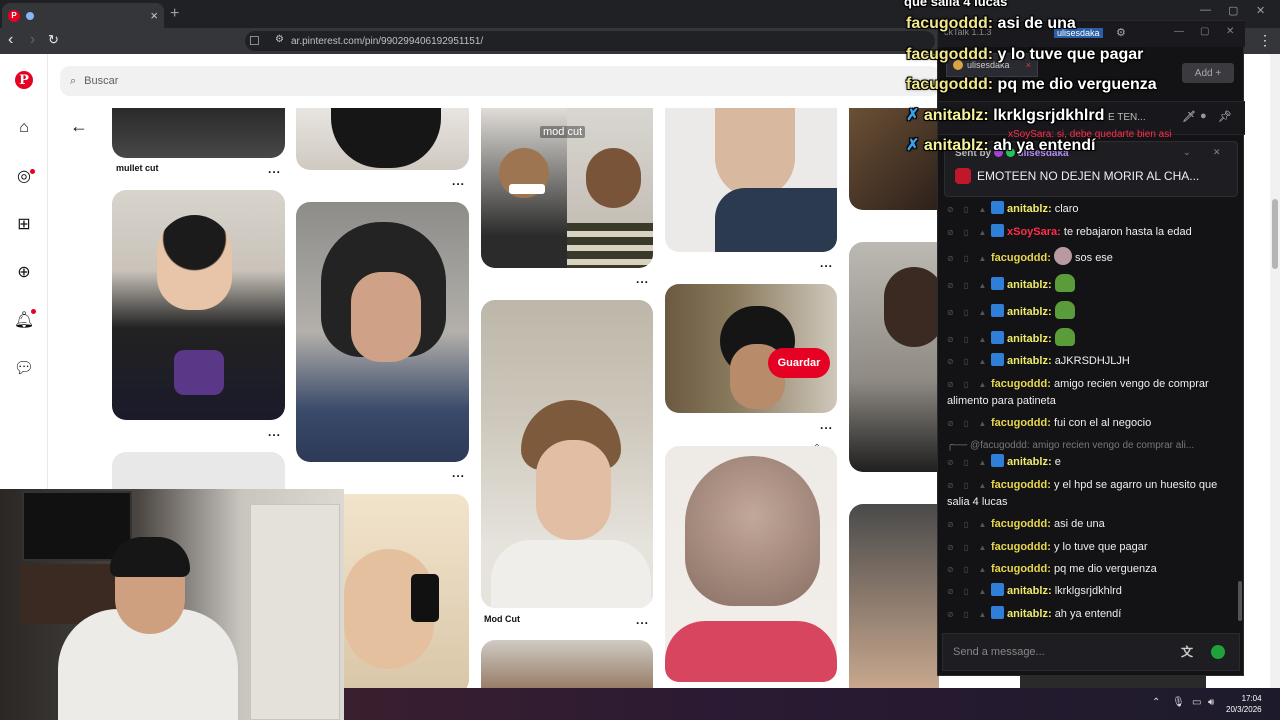  Describe the element at coordinates (1178, 702) in the screenshot. I see `microphone-icon: 🎙︎` at that location.